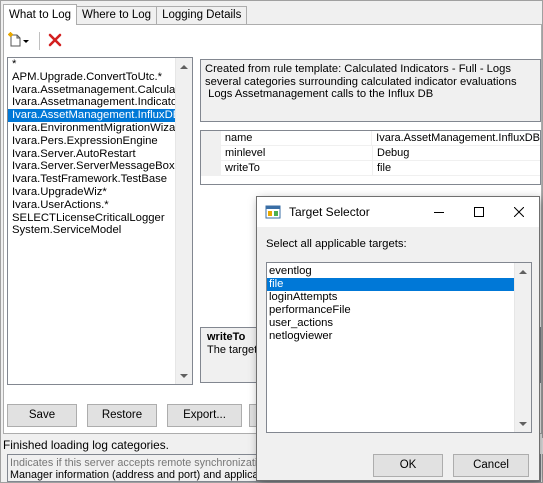 The width and height of the screenshot is (543, 483). What do you see at coordinates (35, 41) in the screenshot?
I see `toolbar` at bounding box center [35, 41].